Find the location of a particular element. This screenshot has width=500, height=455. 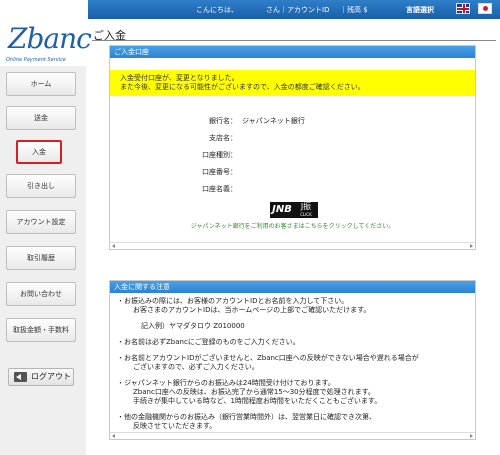

note-line: 手続きが集中している時など、1時間程度お時間をいただくこともございます。 is located at coordinates (257, 401).